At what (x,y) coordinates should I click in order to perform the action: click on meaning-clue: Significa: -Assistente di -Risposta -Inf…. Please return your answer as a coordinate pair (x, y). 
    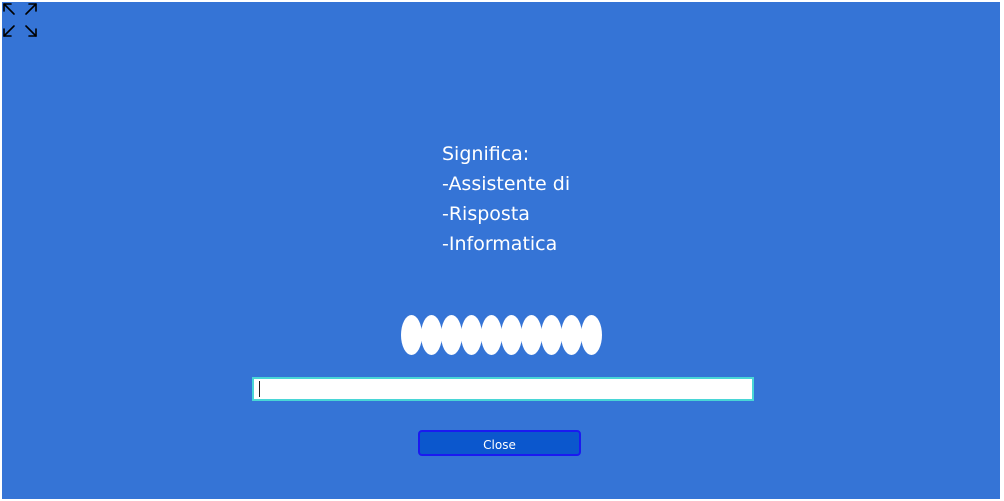
    Looking at the image, I should click on (506, 199).